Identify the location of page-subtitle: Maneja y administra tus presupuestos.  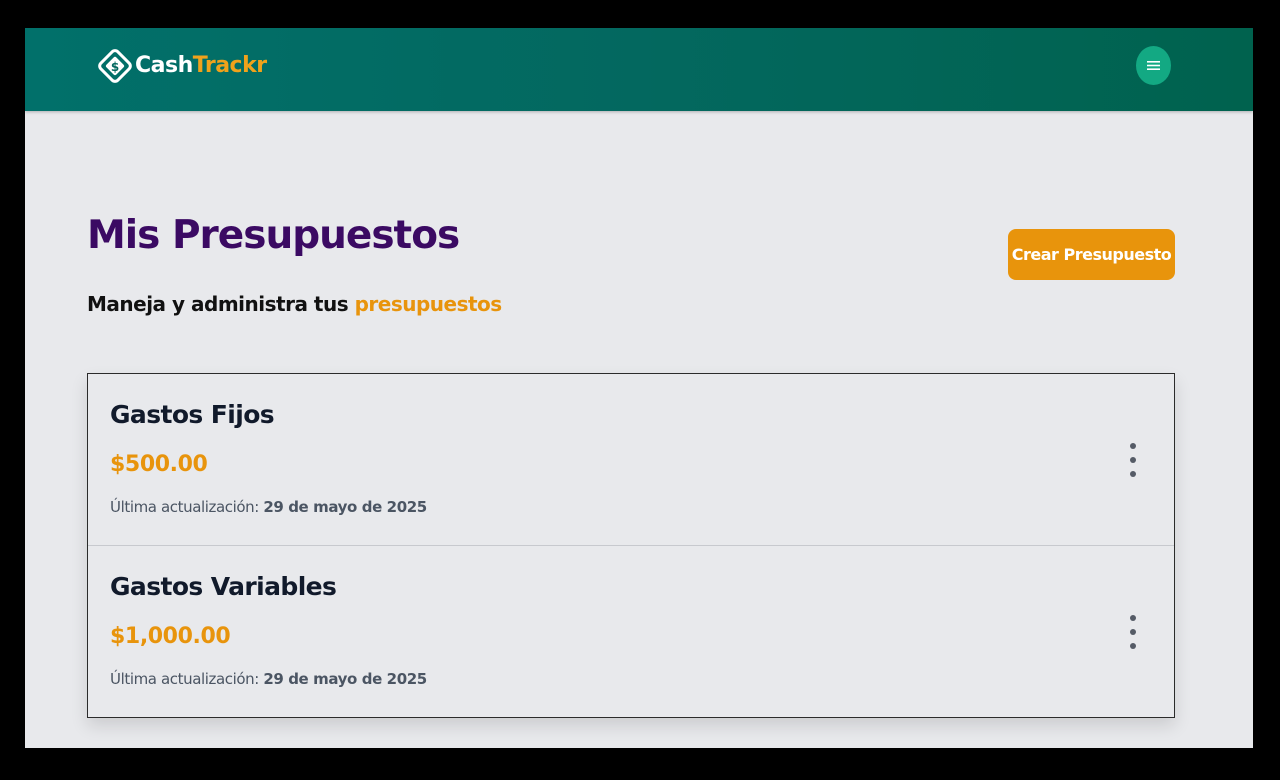
(294, 304).